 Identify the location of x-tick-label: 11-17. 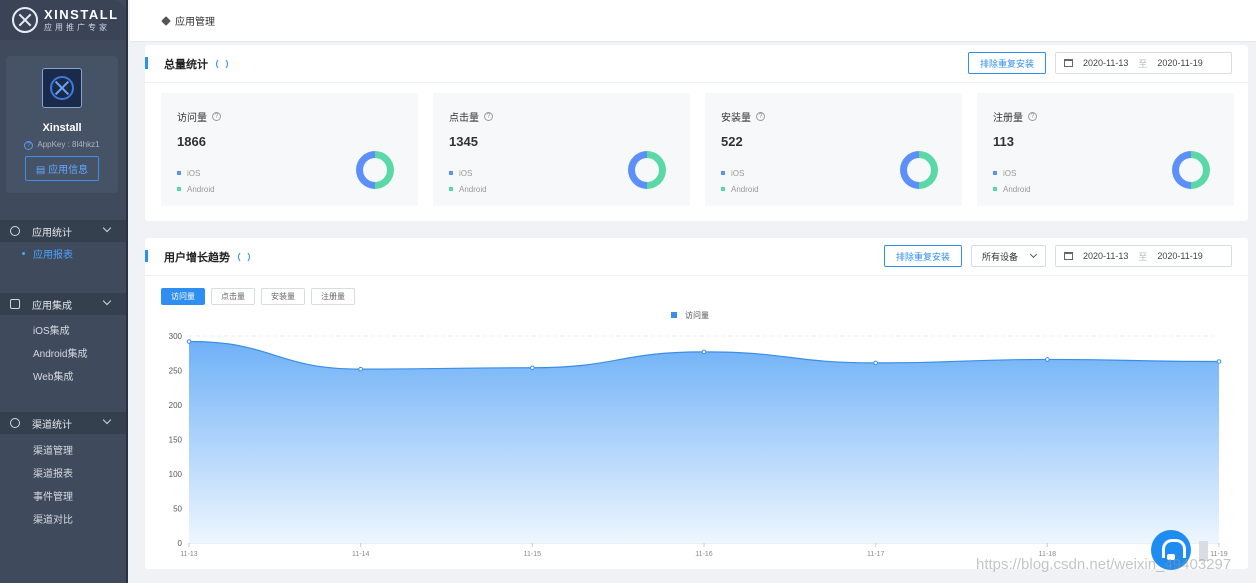
(875, 554).